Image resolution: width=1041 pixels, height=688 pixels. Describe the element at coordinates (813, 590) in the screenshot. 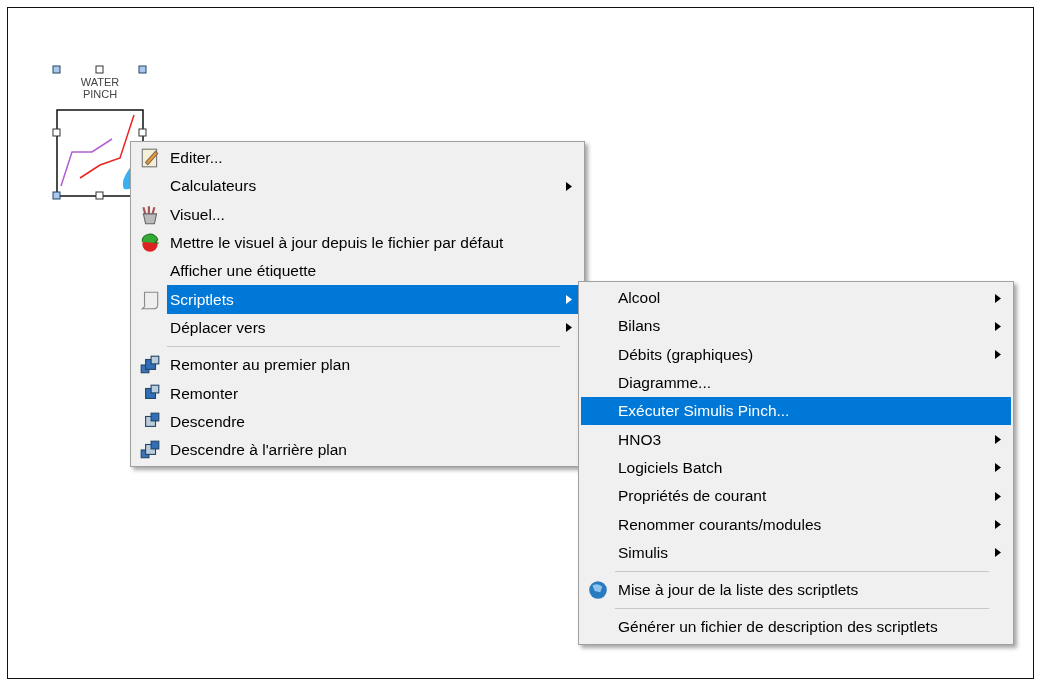

I see `menu-item: Mise à jour de la liste des scriptlets` at that location.